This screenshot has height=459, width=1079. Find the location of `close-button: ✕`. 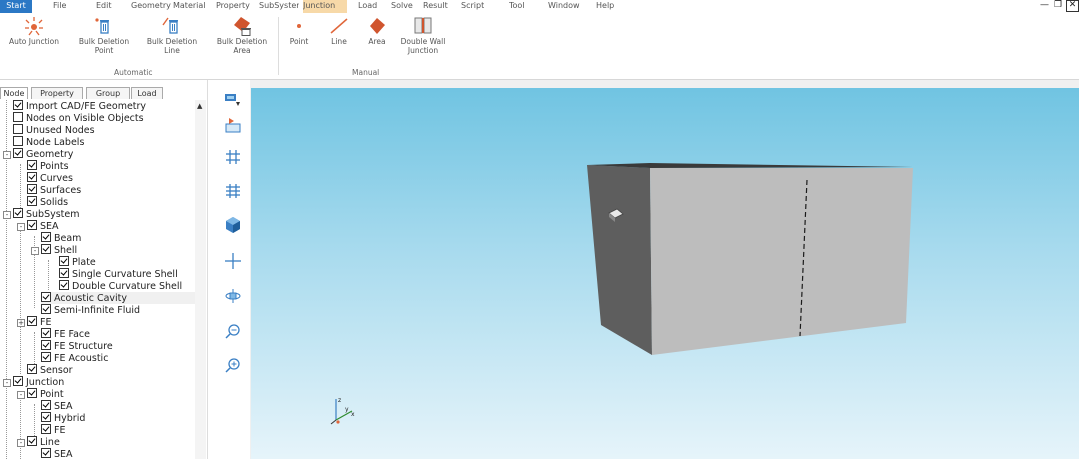

close-button: ✕ is located at coordinates (1072, 6).